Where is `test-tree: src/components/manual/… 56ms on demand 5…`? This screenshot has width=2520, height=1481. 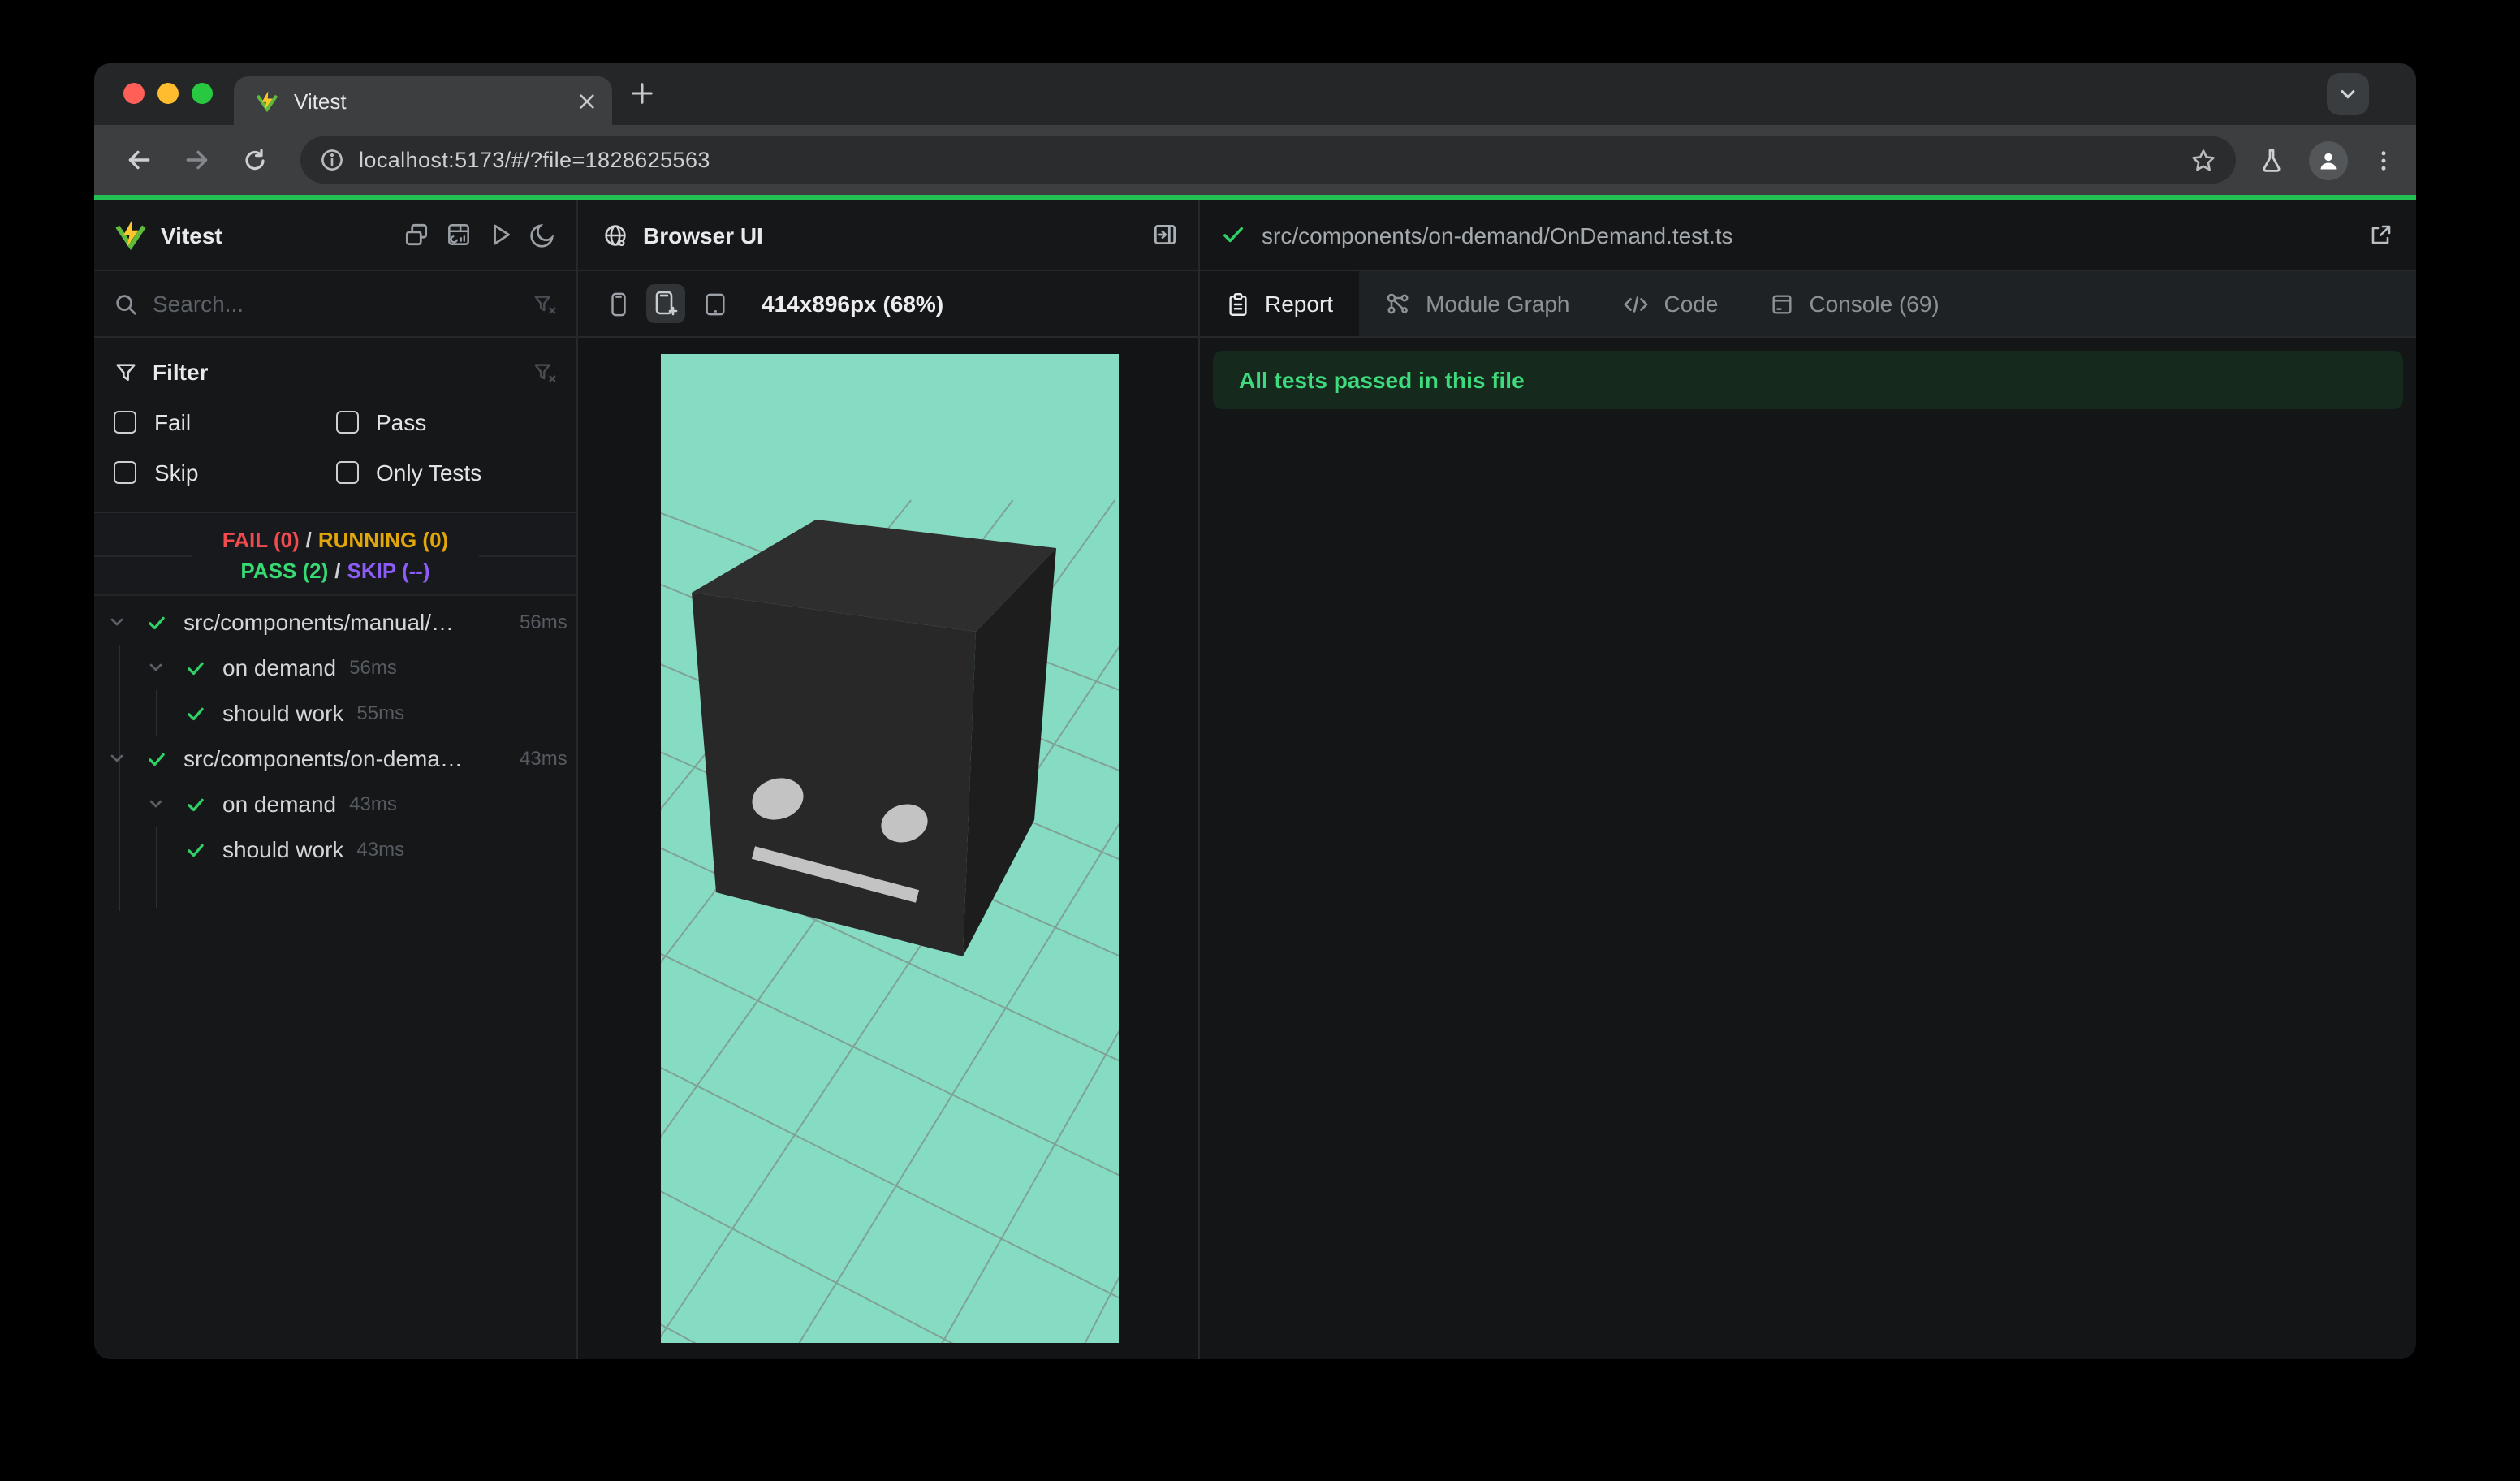
test-tree: src/components/manual/… 56ms on demand 5… is located at coordinates (335, 977).